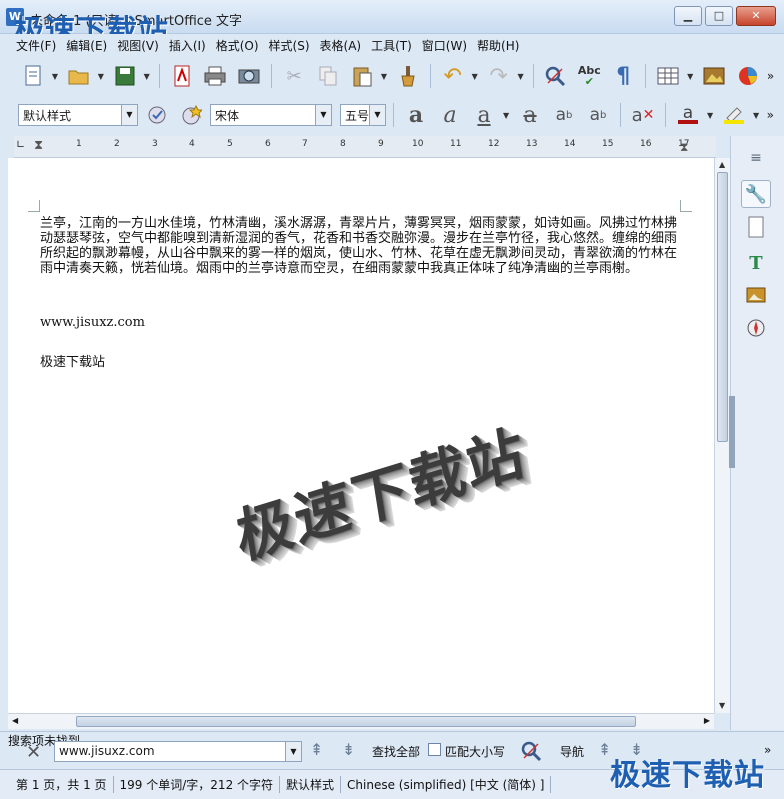 The image size is (784, 799). Describe the element at coordinates (484, 115) in the screenshot. I see `underline-icon: a` at that location.